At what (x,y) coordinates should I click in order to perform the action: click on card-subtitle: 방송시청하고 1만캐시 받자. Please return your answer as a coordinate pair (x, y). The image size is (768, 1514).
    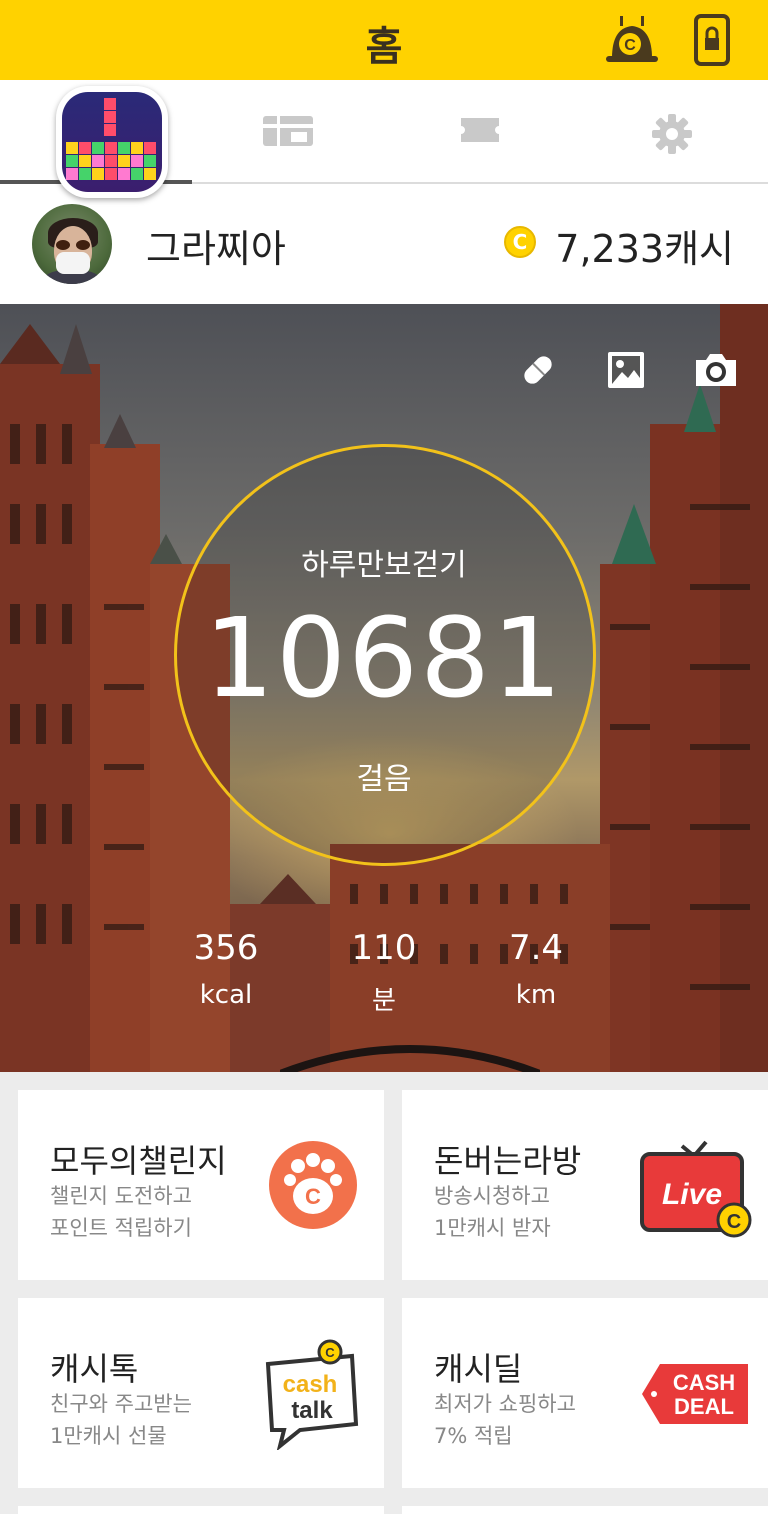
    Looking at the image, I should click on (492, 1212).